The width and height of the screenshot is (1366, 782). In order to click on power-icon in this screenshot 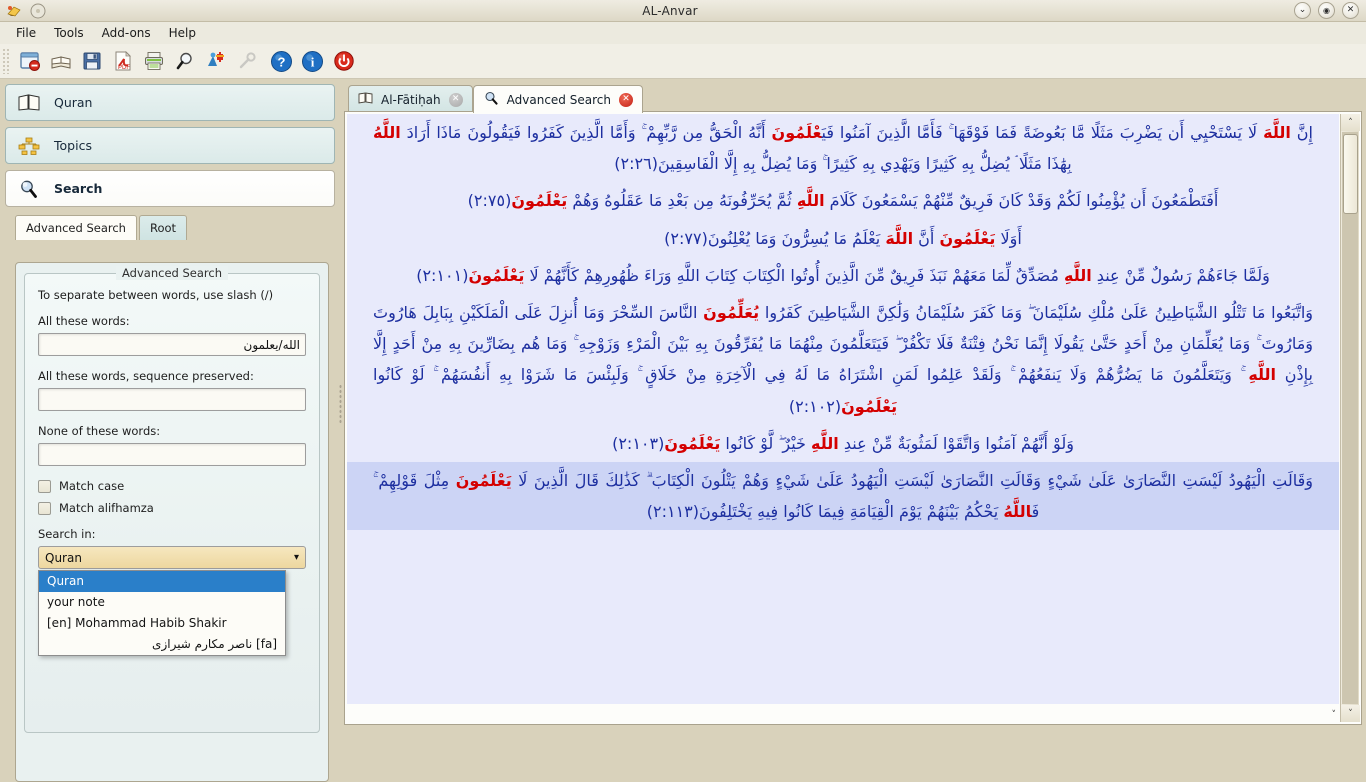, I will do `click(343, 61)`.